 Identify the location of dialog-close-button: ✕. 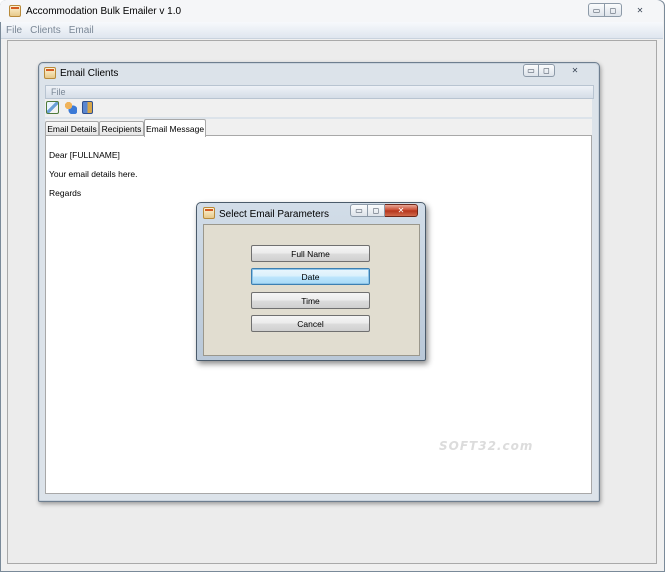
(401, 210).